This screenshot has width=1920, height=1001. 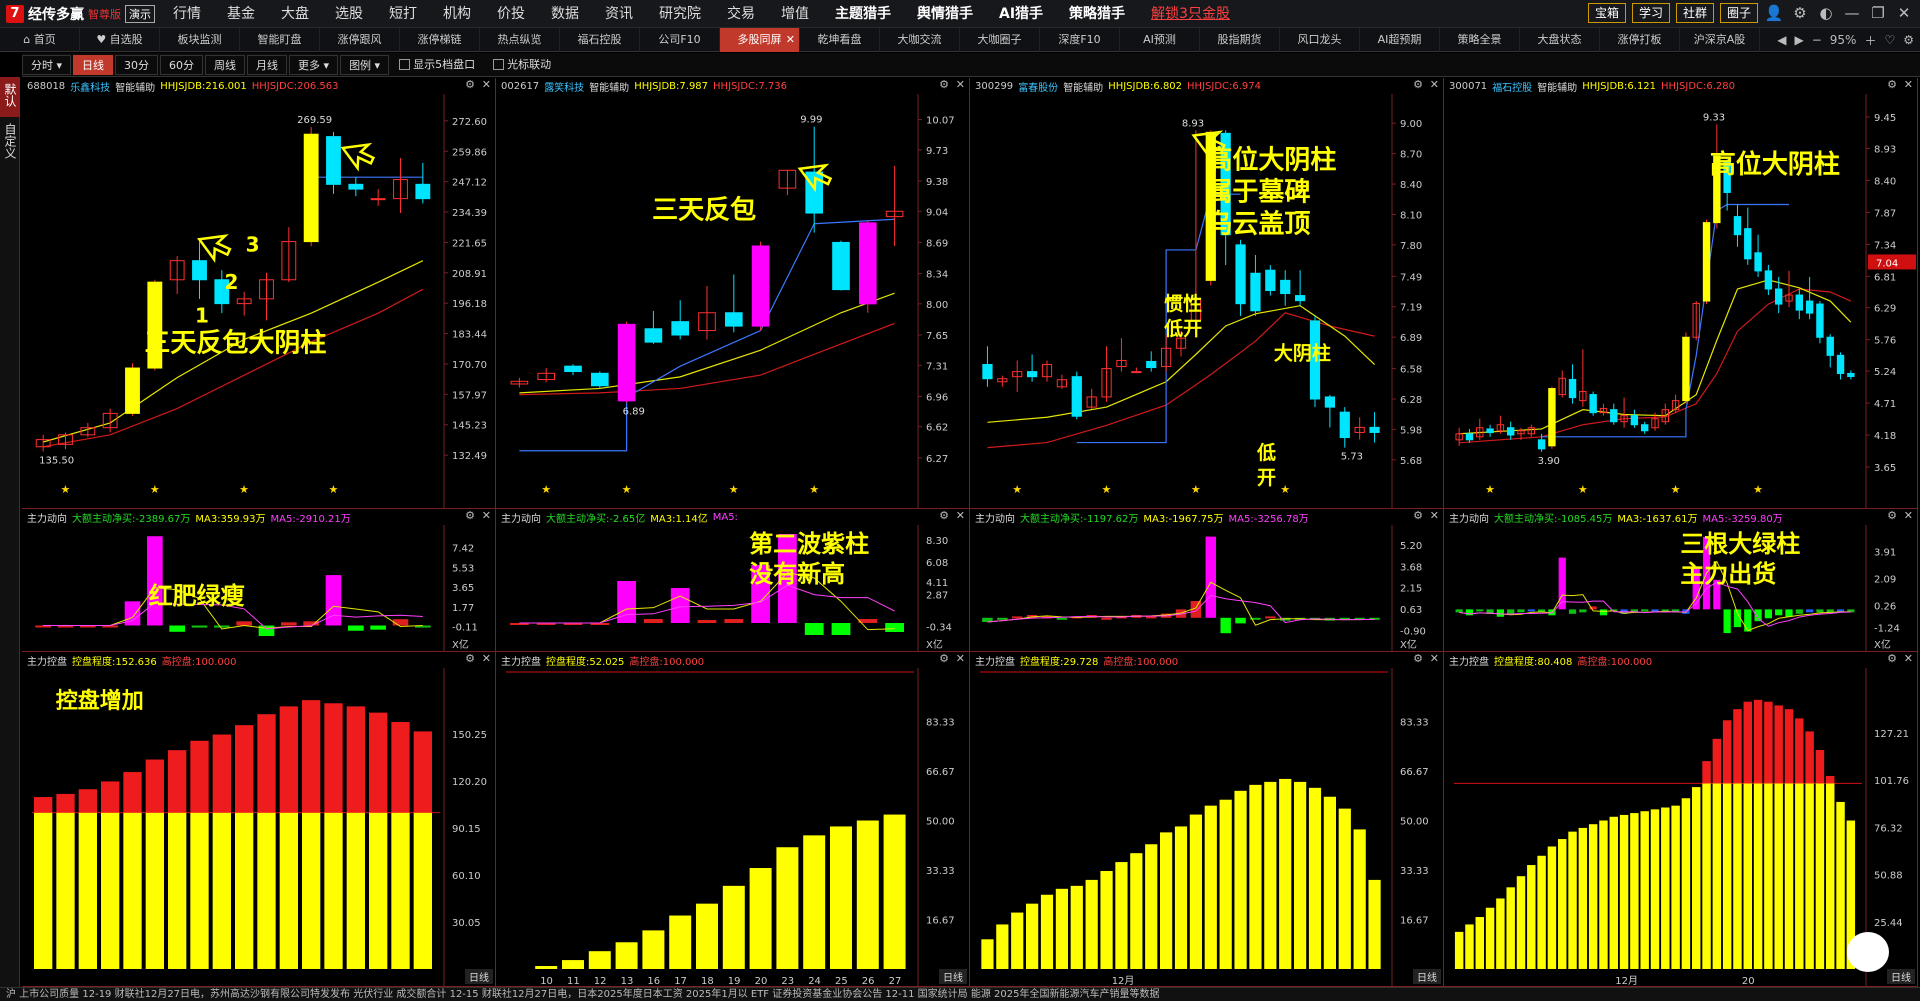 What do you see at coordinates (120, 39) in the screenshot?
I see `tab-item: ♥ 自选股` at bounding box center [120, 39].